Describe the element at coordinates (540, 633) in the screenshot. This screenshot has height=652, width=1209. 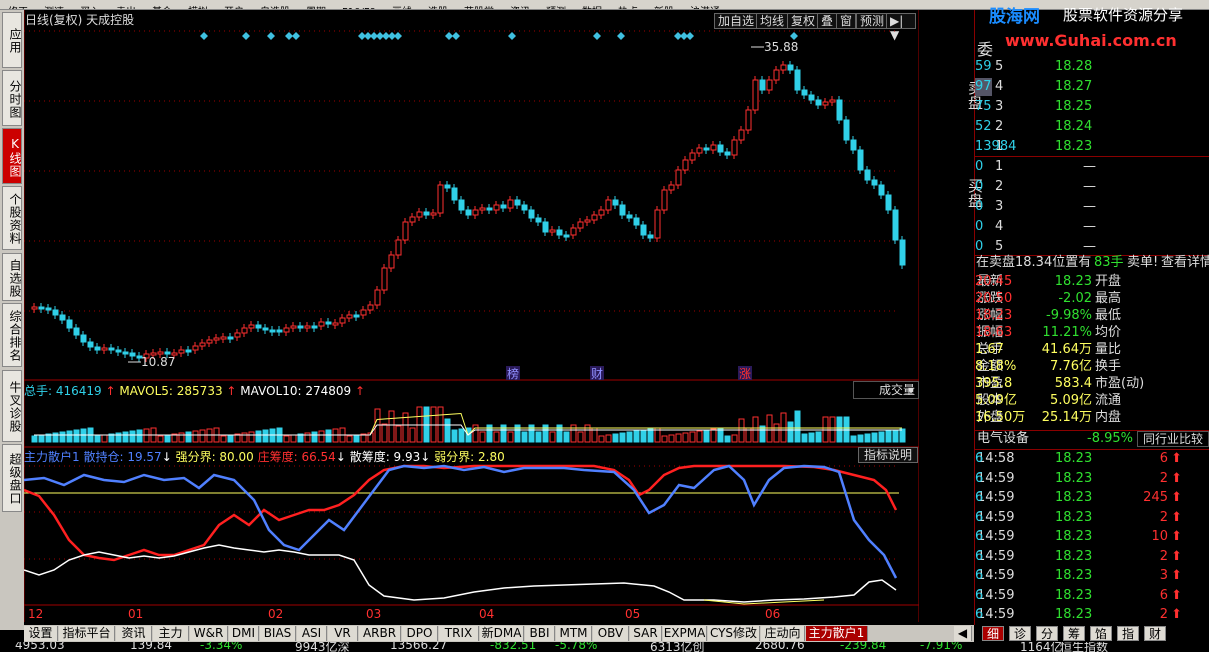
I see `indicator-tab: BBI` at that location.